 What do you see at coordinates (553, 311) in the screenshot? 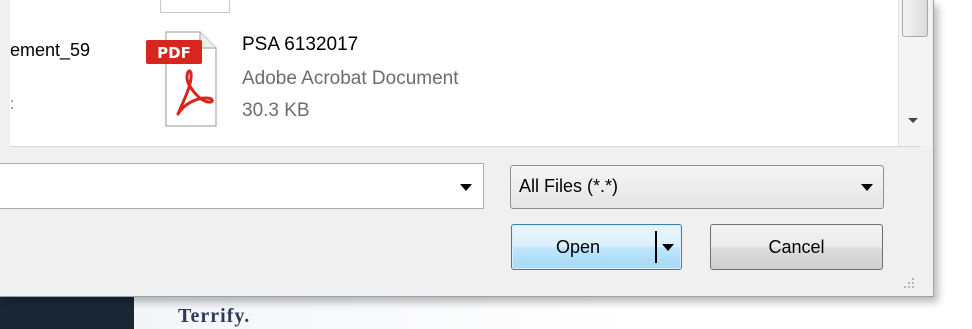
I see `background-page` at bounding box center [553, 311].